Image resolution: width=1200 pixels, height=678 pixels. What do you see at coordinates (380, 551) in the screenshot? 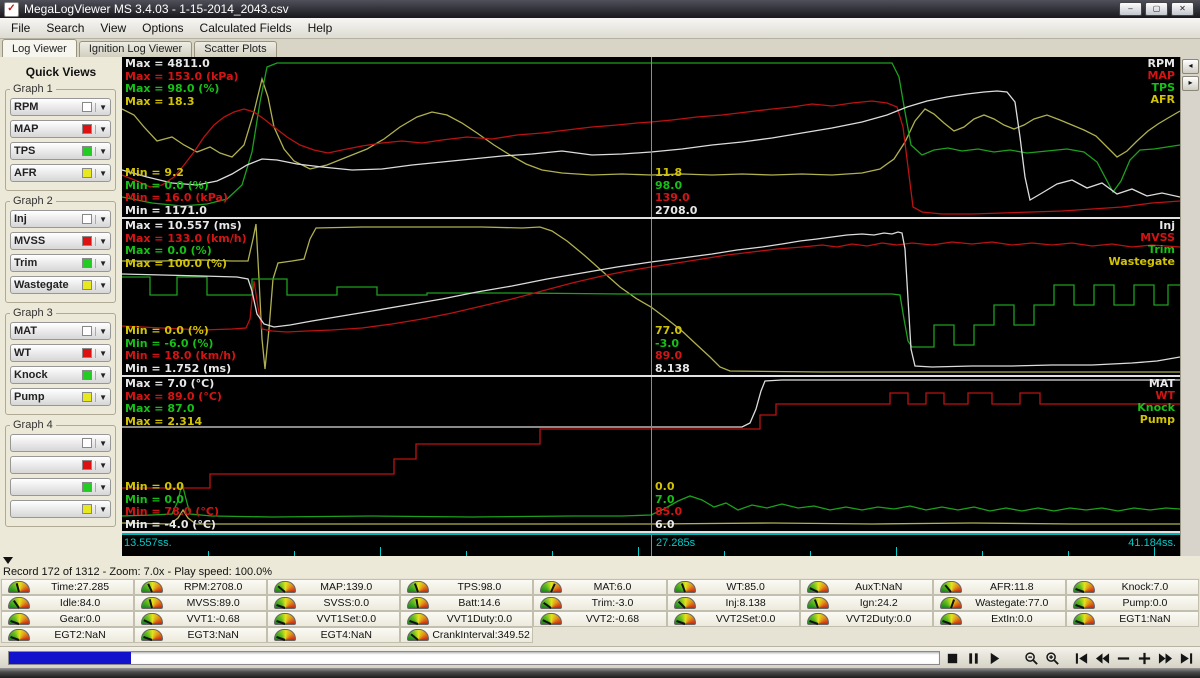
I see `time-tick` at bounding box center [380, 551].